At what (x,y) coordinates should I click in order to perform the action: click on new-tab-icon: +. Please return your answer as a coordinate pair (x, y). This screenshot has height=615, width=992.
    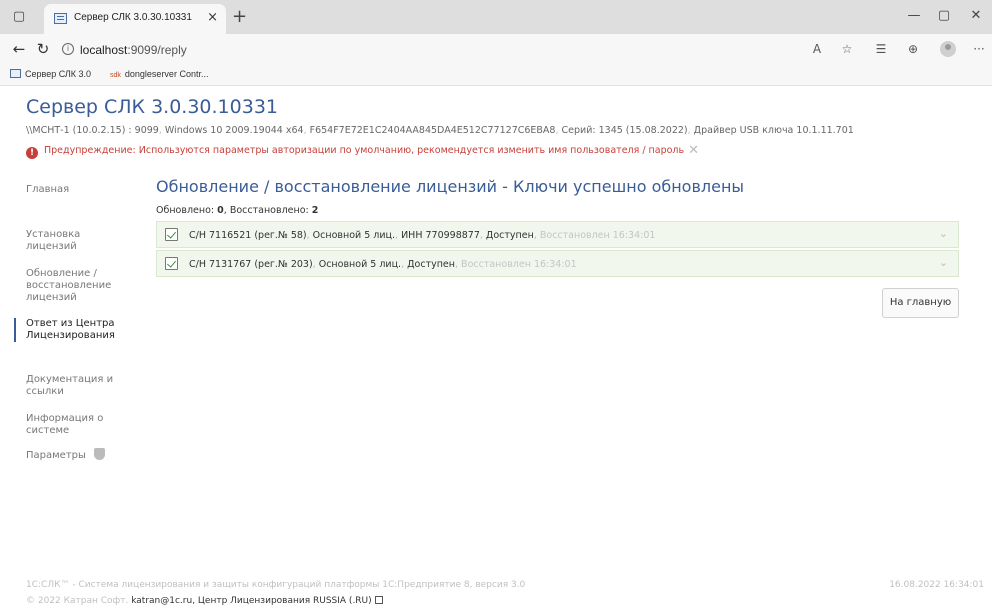
    Looking at the image, I should click on (239, 16).